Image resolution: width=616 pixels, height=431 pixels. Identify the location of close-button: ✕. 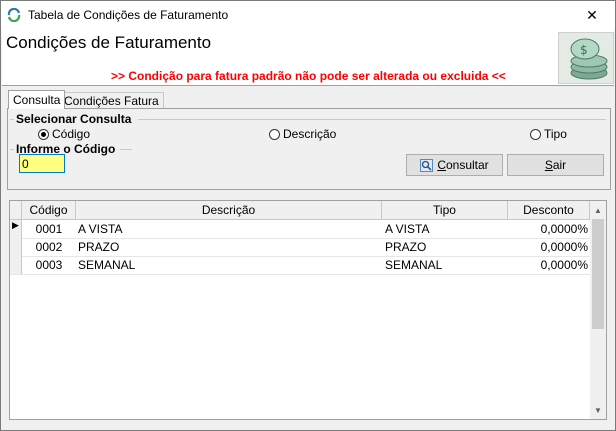
(592, 15).